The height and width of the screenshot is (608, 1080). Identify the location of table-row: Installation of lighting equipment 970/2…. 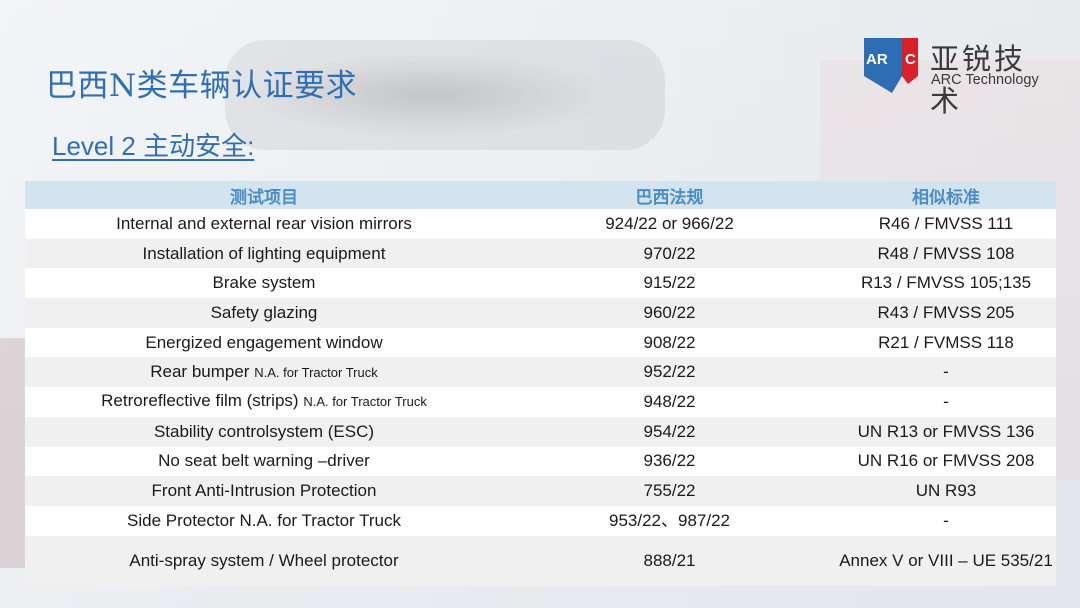
(540, 253).